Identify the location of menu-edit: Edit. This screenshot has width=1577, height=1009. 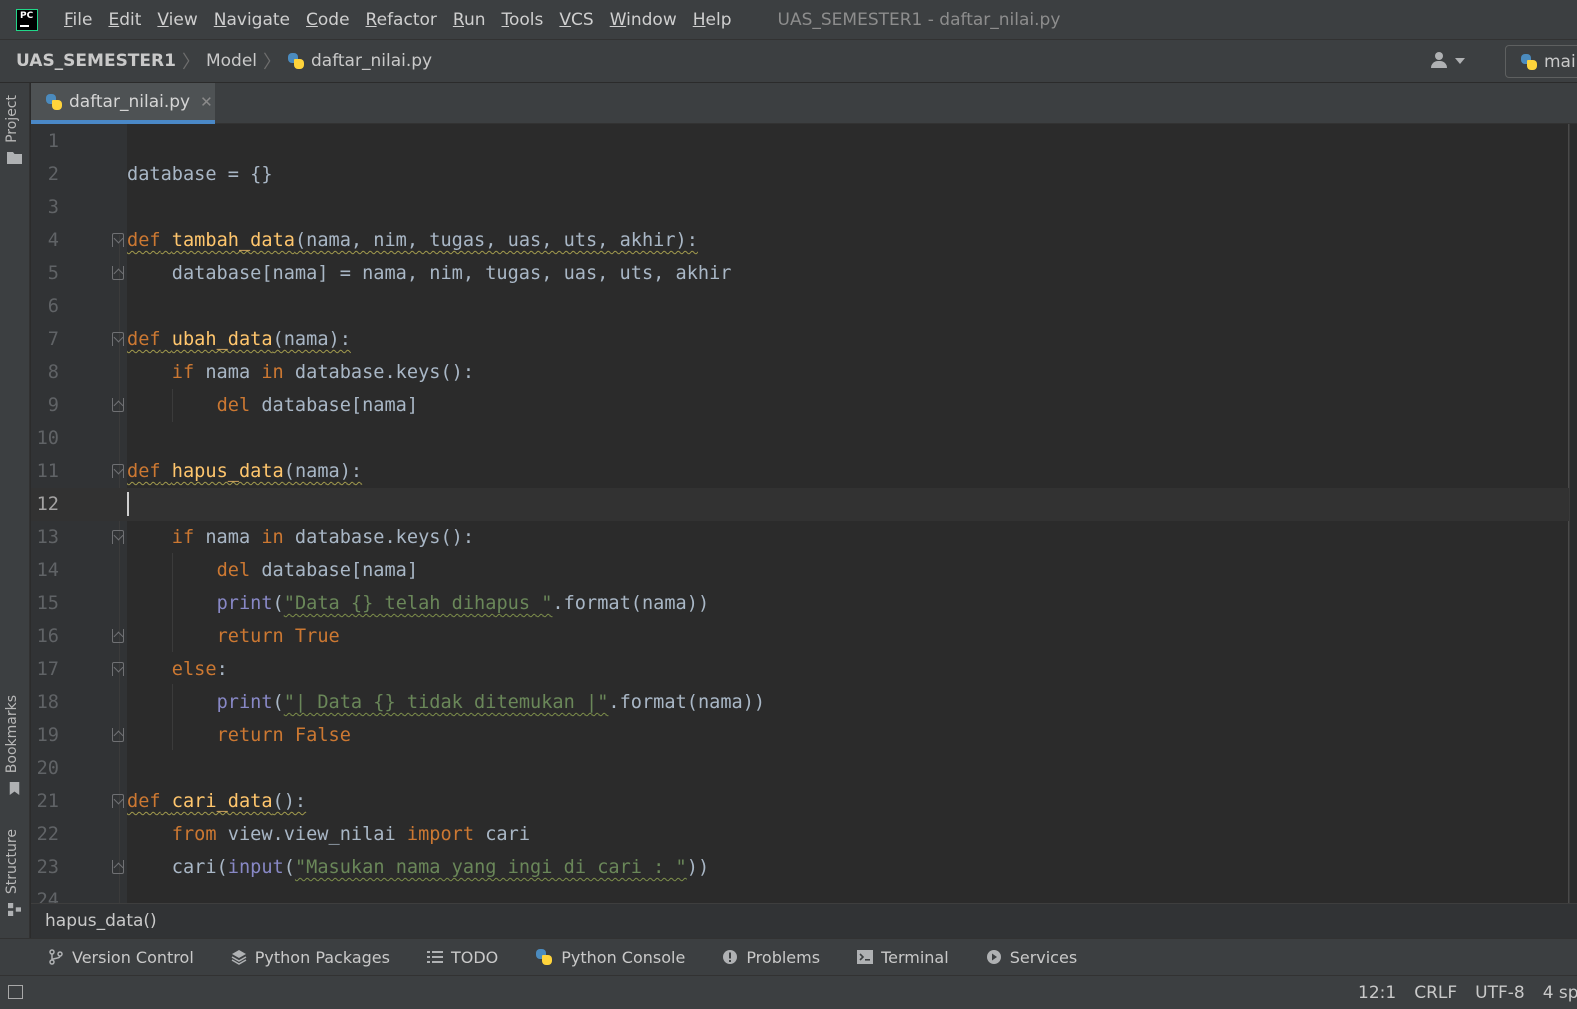
(124, 20).